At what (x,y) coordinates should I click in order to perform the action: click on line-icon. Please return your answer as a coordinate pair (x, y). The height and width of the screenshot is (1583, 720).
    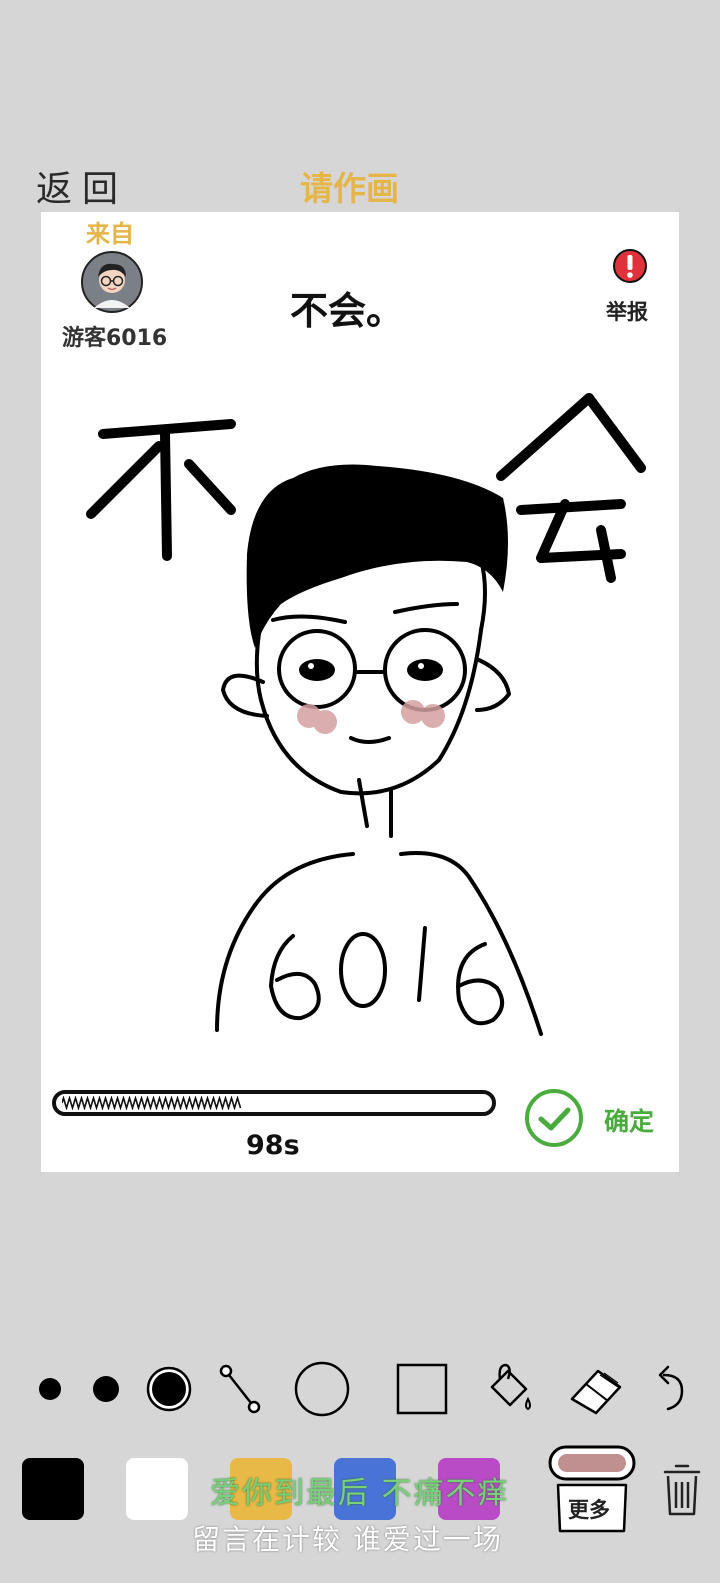
    Looking at the image, I should click on (240, 1389).